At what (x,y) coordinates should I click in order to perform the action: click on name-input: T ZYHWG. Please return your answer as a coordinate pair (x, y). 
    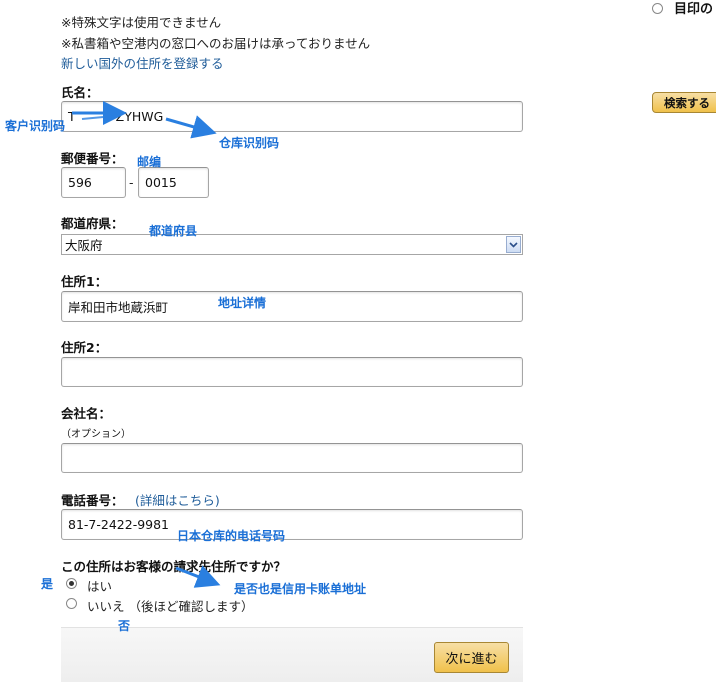
    Looking at the image, I should click on (292, 116).